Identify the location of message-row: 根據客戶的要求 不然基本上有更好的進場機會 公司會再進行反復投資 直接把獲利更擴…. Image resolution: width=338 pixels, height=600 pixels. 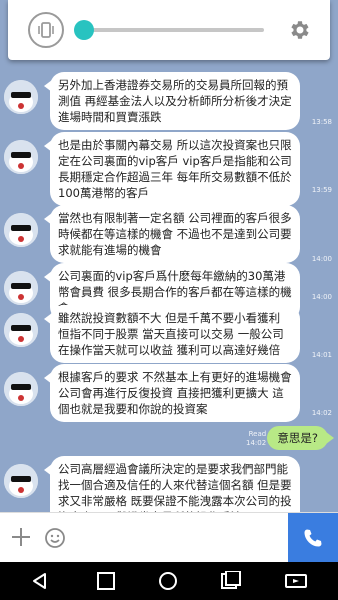
(169, 393).